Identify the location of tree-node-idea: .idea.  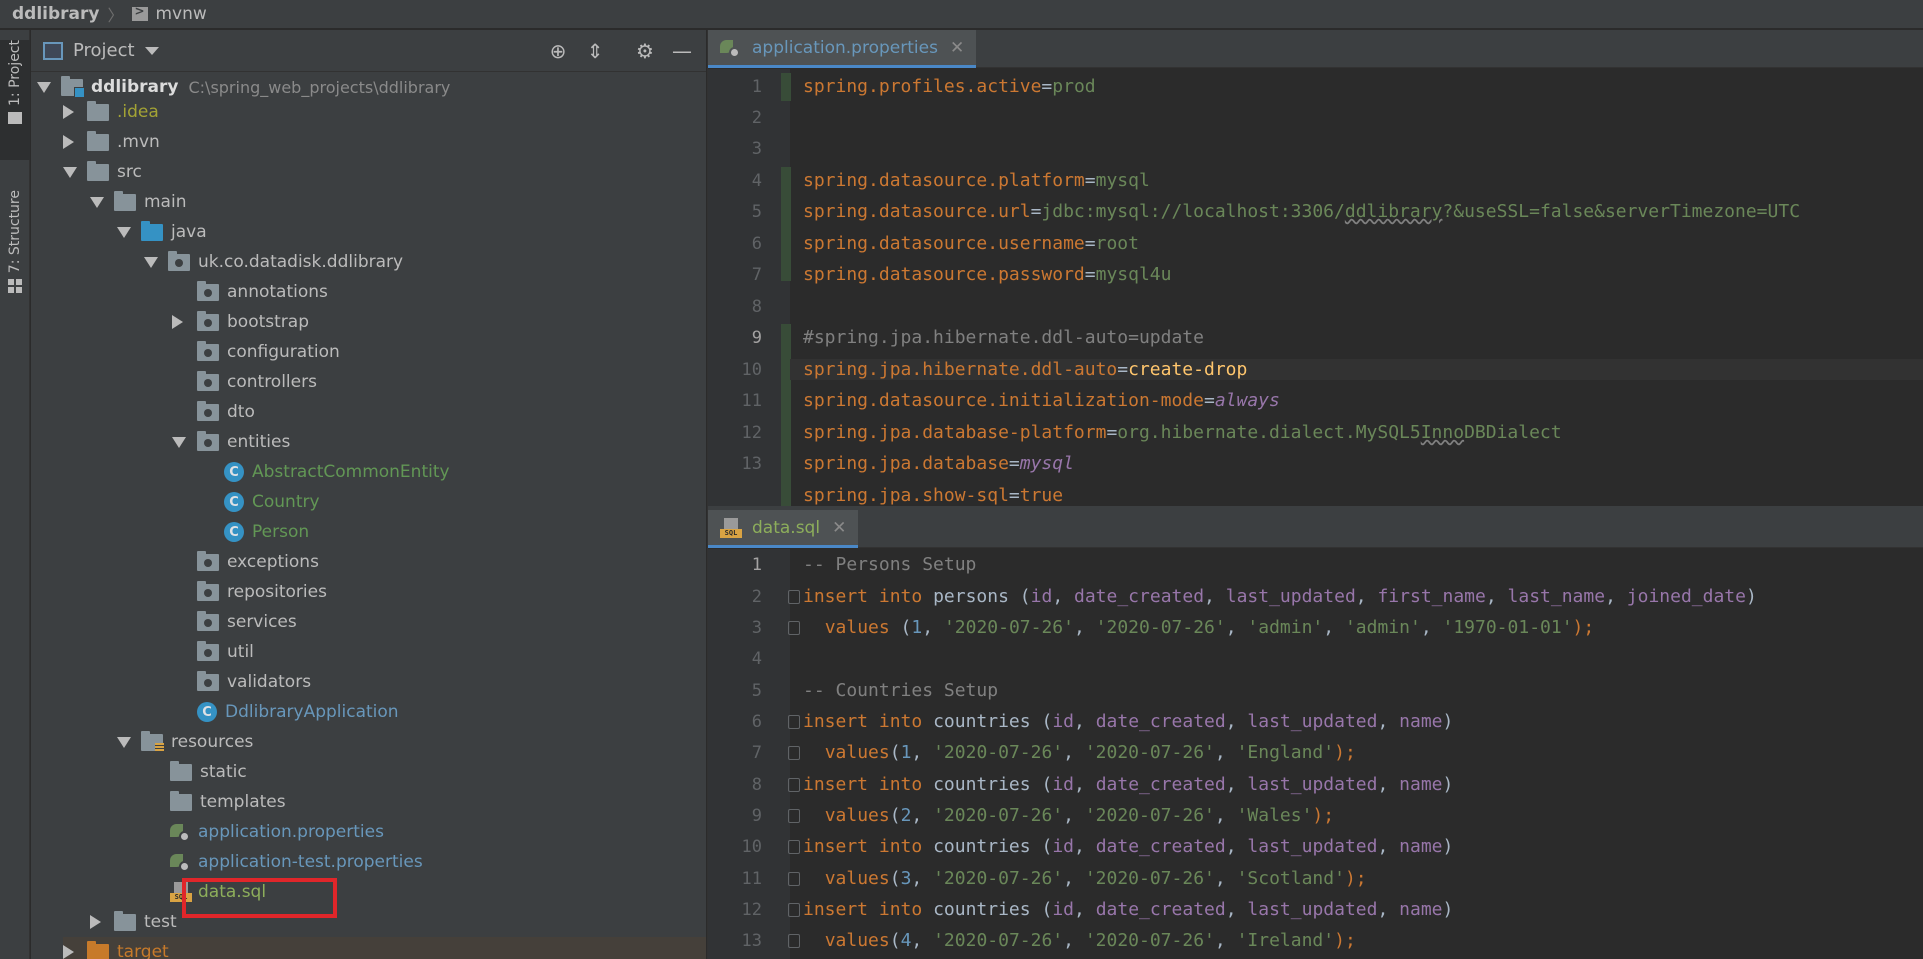
(111, 112).